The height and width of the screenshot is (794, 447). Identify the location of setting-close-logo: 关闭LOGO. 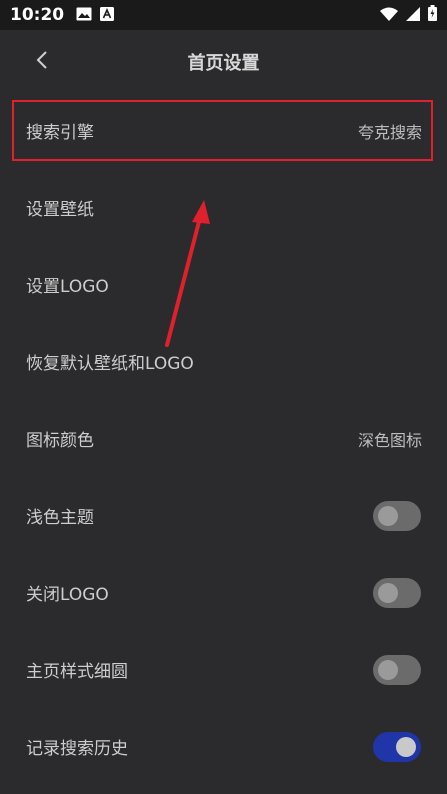
(223, 592).